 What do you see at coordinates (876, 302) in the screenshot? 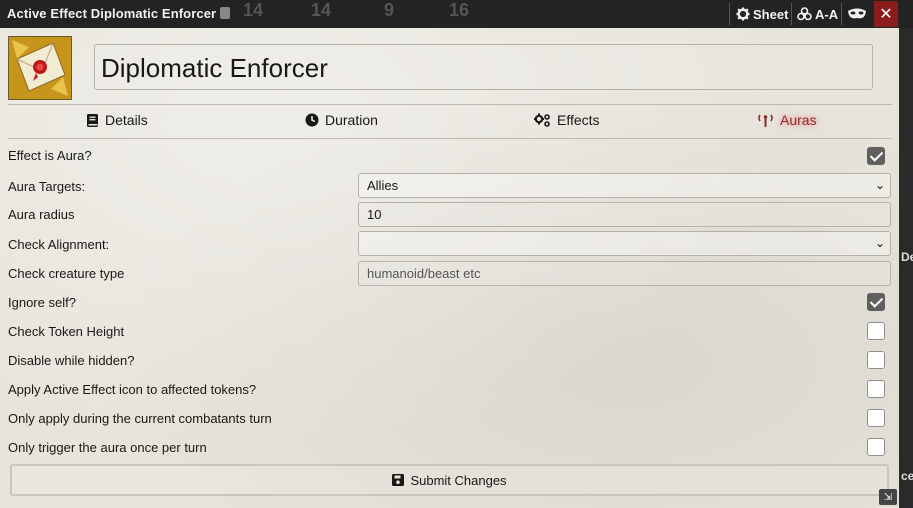
I see `ignore-self-checkbox` at bounding box center [876, 302].